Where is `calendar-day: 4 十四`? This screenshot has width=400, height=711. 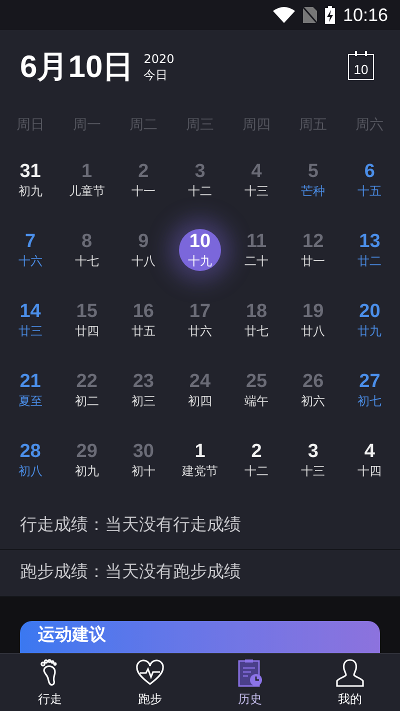 calendar-day: 4 十四 is located at coordinates (369, 459).